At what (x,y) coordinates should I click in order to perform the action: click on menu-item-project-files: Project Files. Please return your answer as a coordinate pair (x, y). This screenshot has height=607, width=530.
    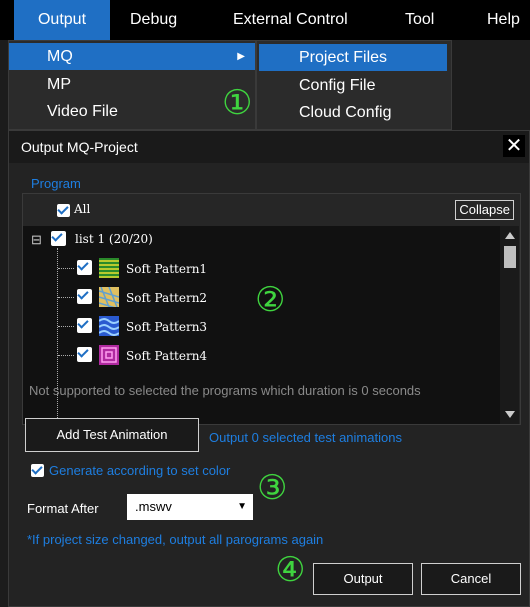
    Looking at the image, I should click on (353, 57).